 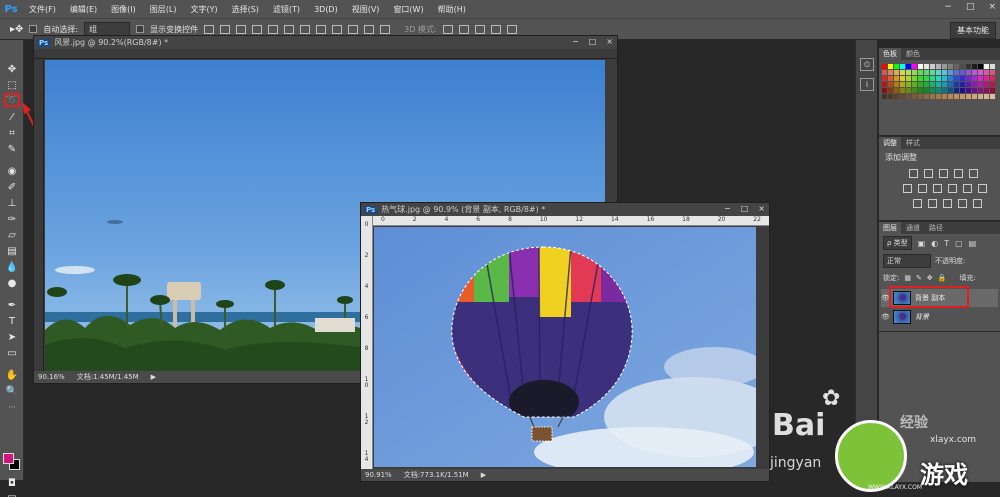 I want to click on exposure-adjust-icon, so click(x=958, y=173).